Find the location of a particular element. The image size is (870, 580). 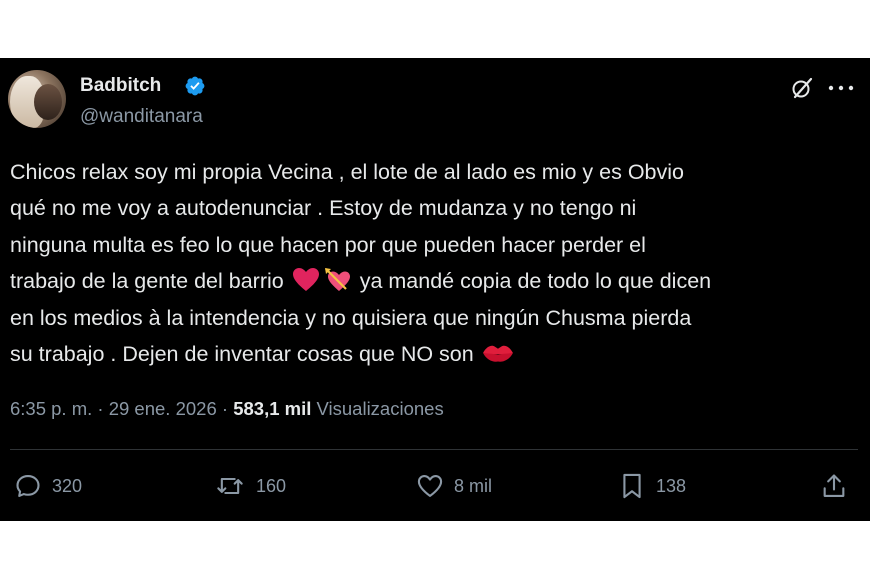

red-heart-icon is located at coordinates (305, 280).